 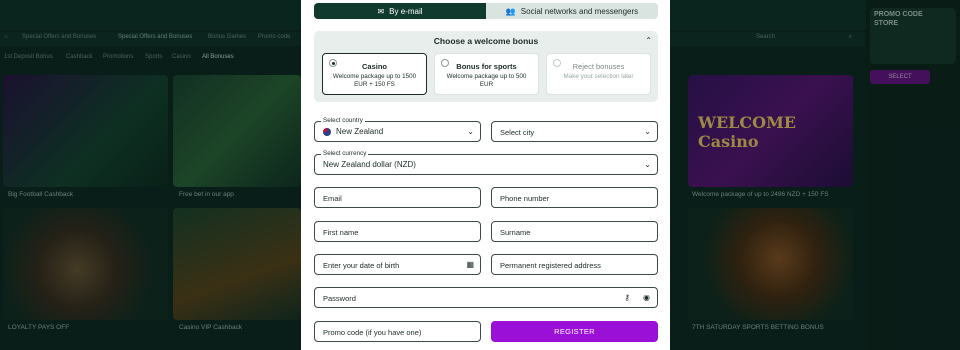 I want to click on bonus-option-desc: Make your selection later, so click(x=598, y=76).